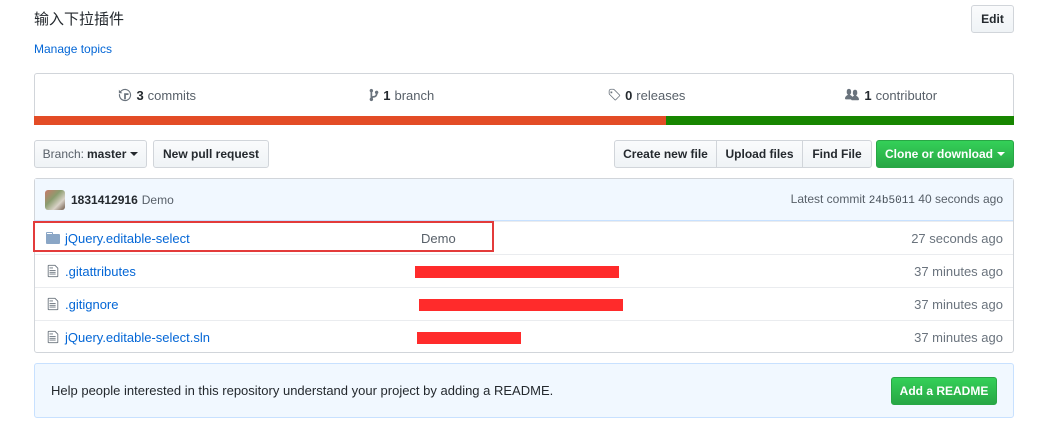 This screenshot has height=437, width=1047. Describe the element at coordinates (100, 271) in the screenshot. I see `file-name: .gitattributes` at that location.